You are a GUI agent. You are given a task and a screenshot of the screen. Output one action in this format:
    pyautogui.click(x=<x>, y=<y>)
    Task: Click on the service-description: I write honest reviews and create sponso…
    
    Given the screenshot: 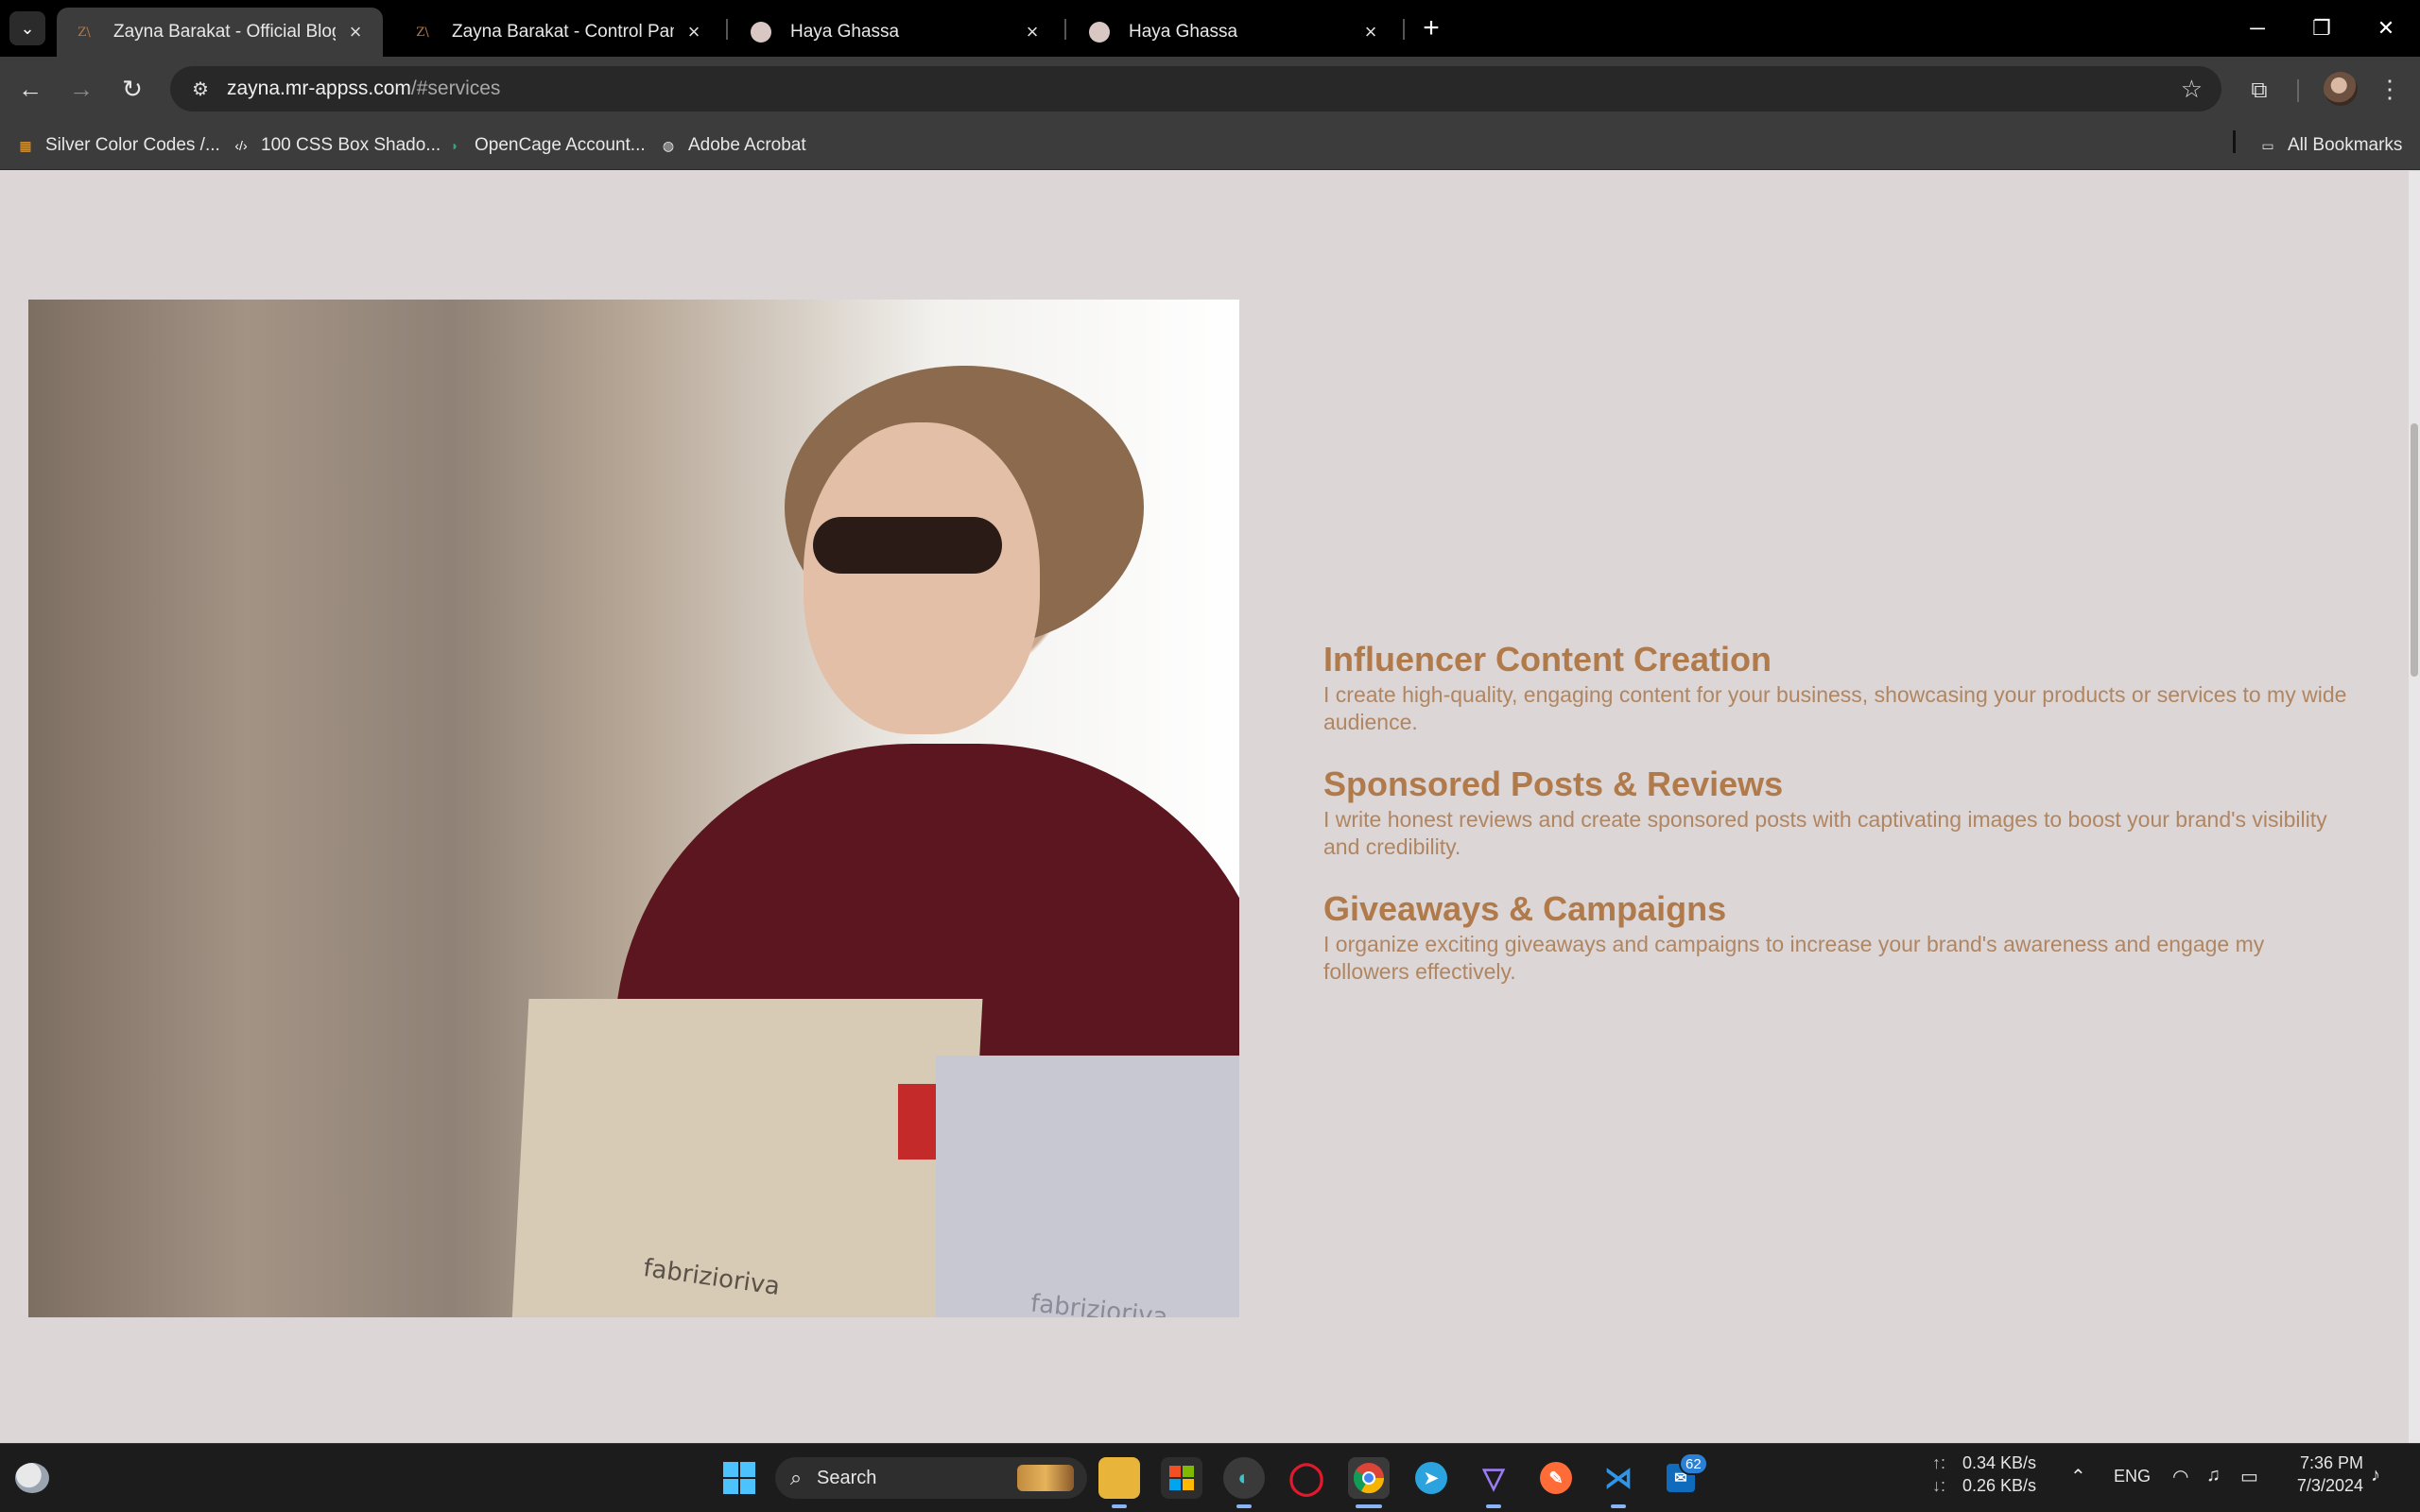 What is the action you would take?
    pyautogui.click(x=1825, y=833)
    